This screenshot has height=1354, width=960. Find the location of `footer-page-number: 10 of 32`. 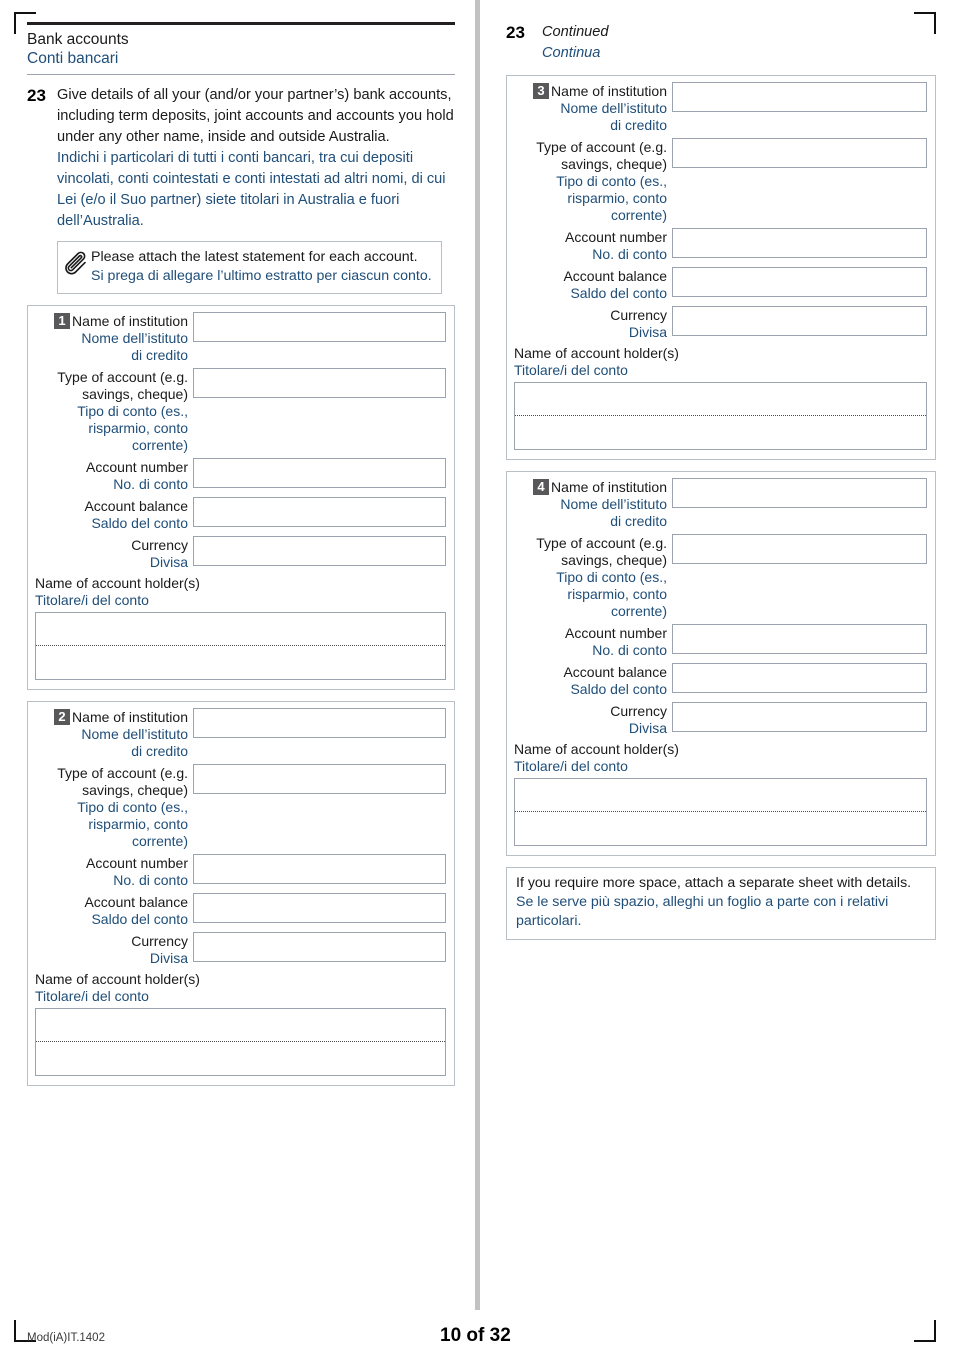

footer-page-number: 10 of 32 is located at coordinates (475, 1335).